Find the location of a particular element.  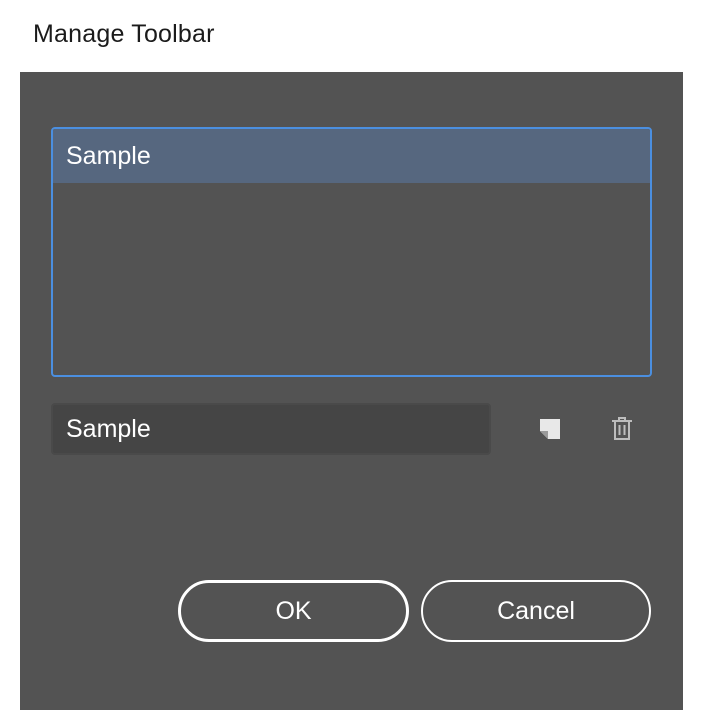

ok-button: OK is located at coordinates (293, 611).